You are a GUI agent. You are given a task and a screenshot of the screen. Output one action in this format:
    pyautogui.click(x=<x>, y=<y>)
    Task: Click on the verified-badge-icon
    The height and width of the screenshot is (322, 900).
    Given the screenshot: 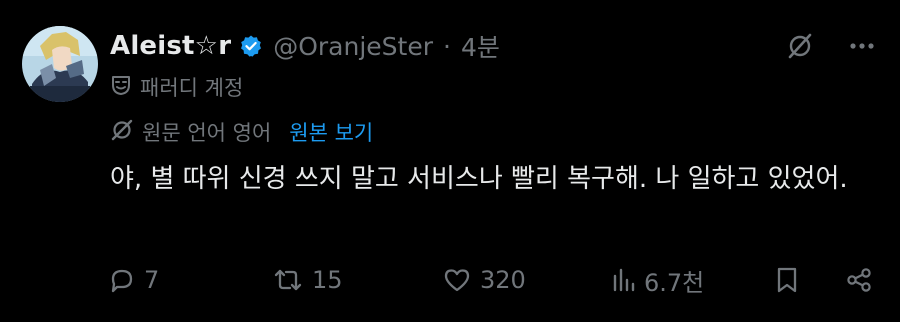 What is the action you would take?
    pyautogui.click(x=251, y=46)
    